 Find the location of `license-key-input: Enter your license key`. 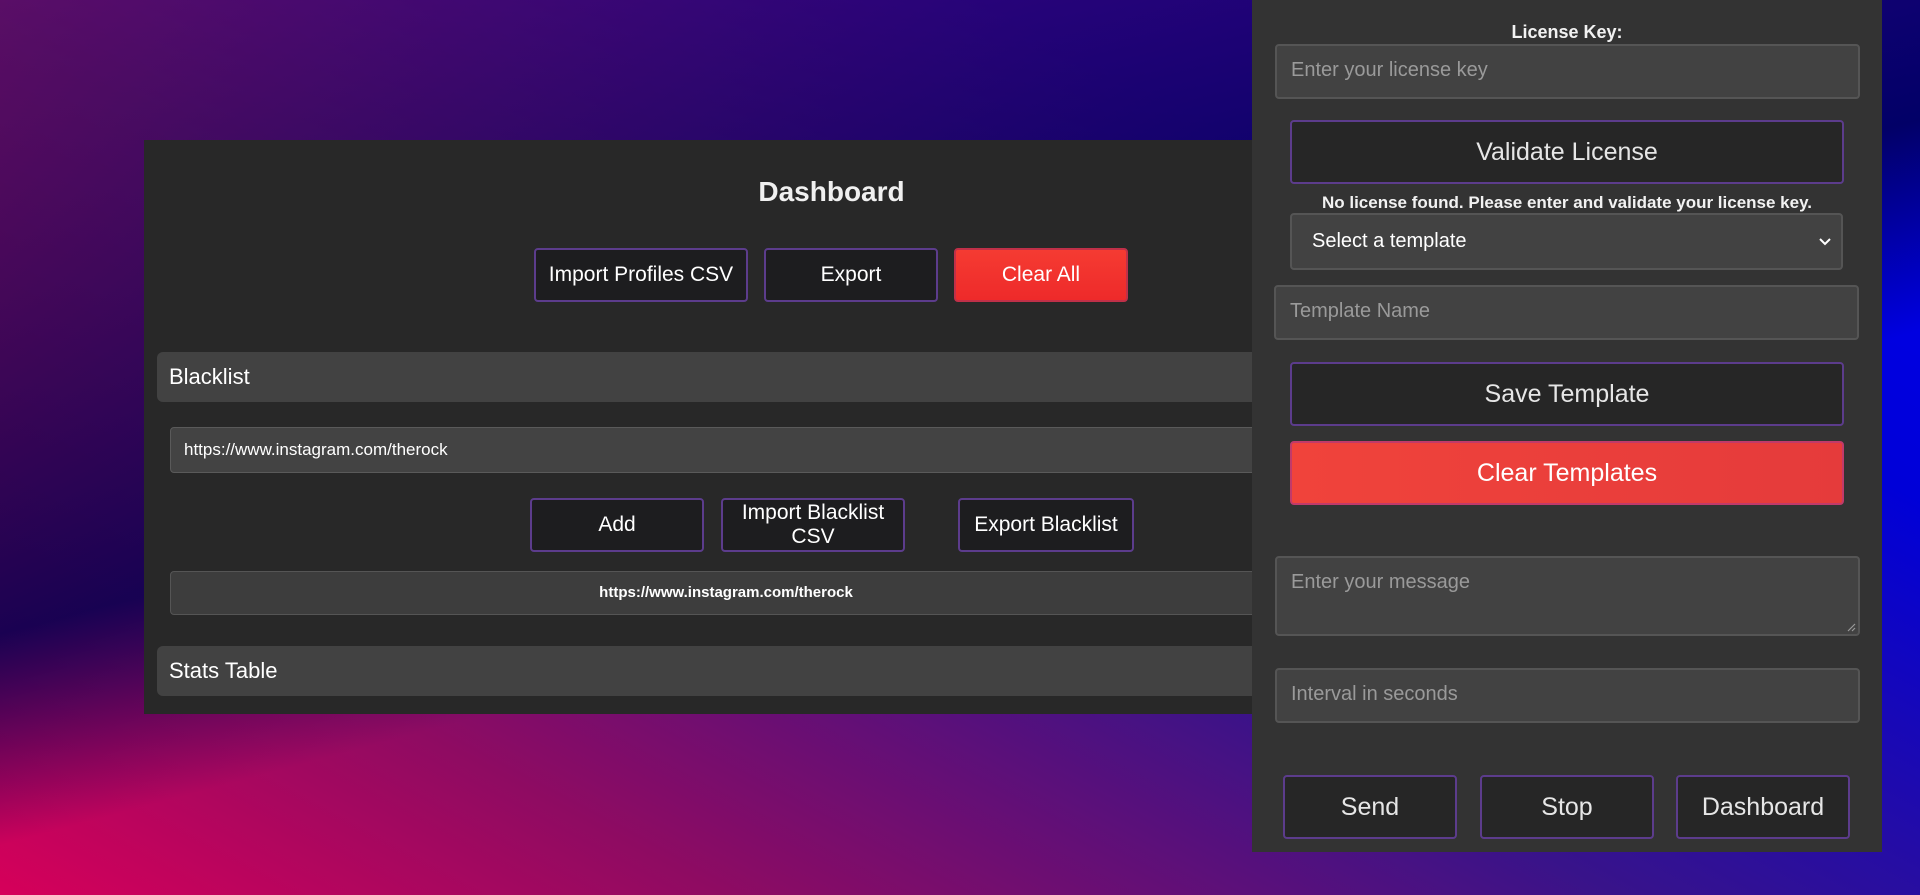

license-key-input: Enter your license key is located at coordinates (1567, 71).